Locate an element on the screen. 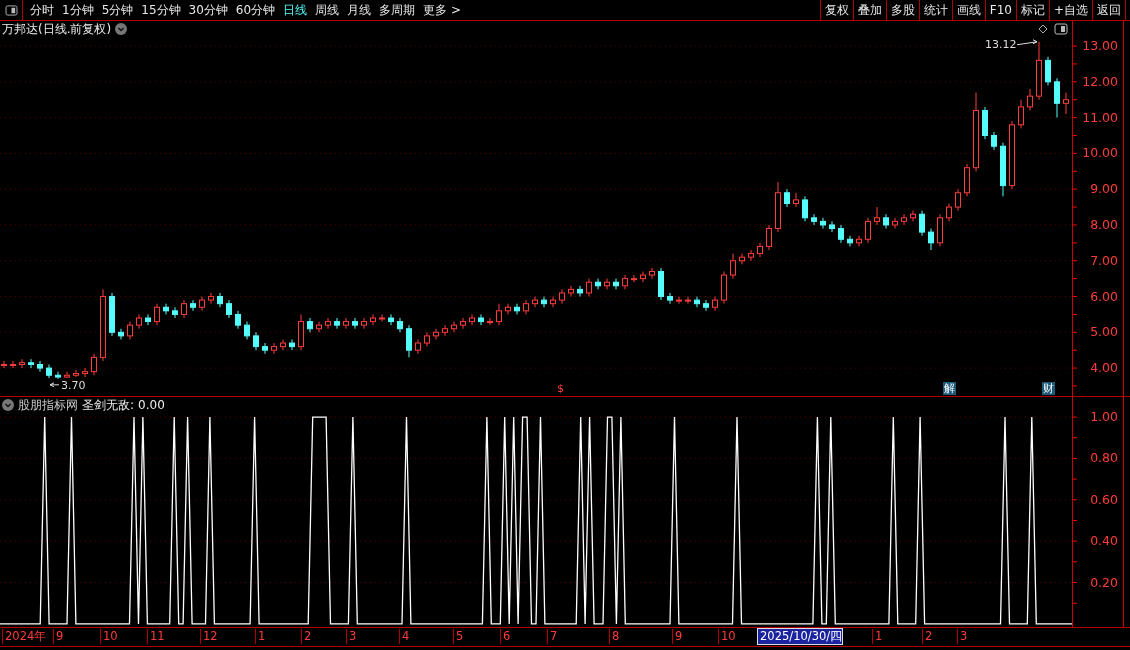  date-label: 11 is located at coordinates (156, 636).